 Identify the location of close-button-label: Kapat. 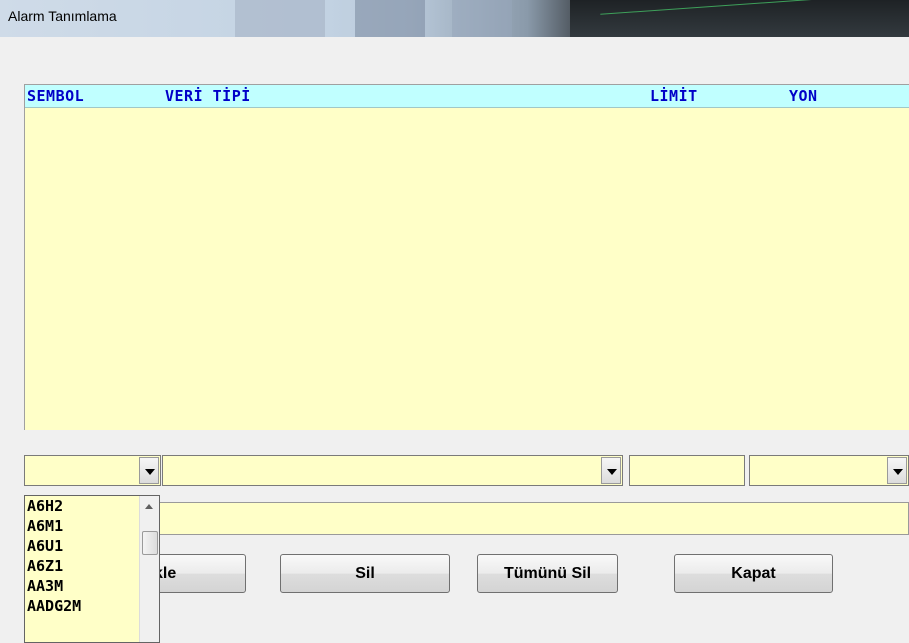
(753, 573).